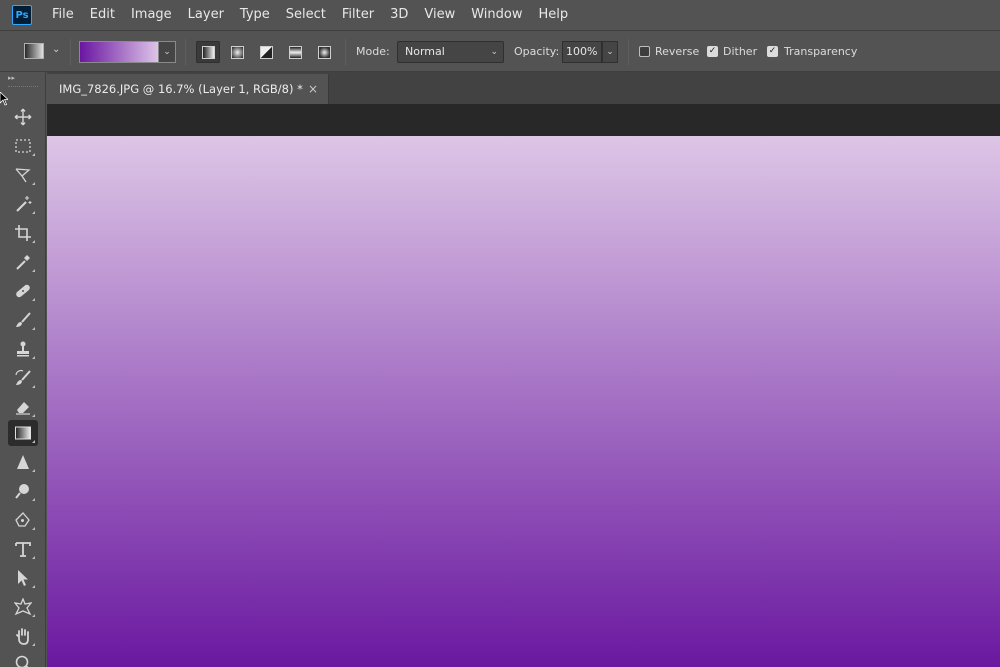  I want to click on clone-stamp-tool, so click(23, 349).